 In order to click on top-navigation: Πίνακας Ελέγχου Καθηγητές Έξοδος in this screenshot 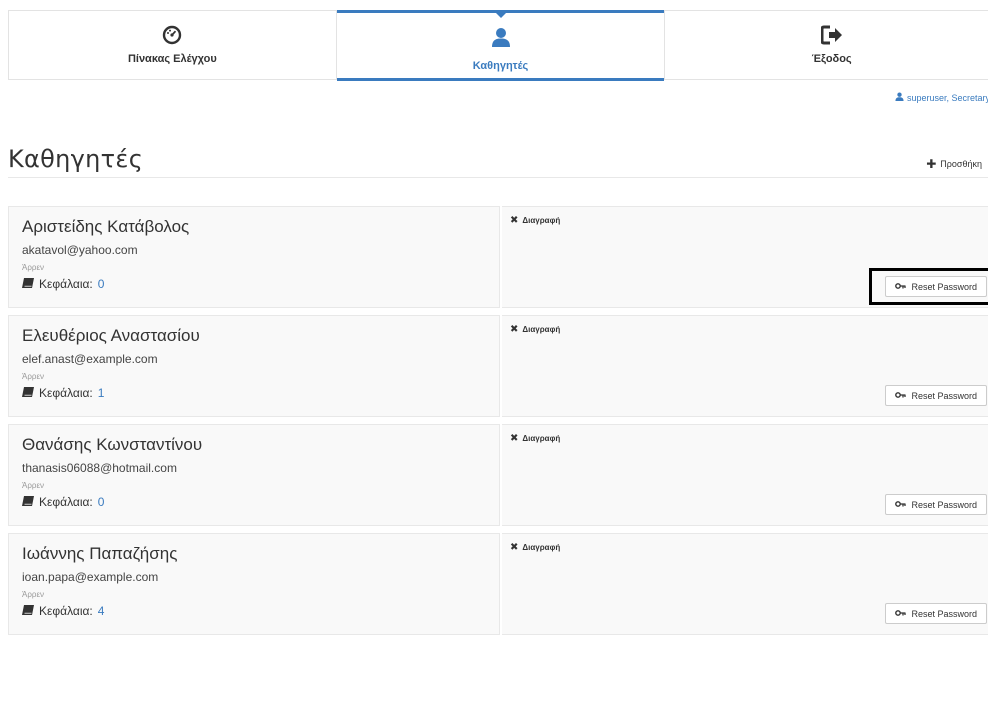, I will do `click(498, 45)`.